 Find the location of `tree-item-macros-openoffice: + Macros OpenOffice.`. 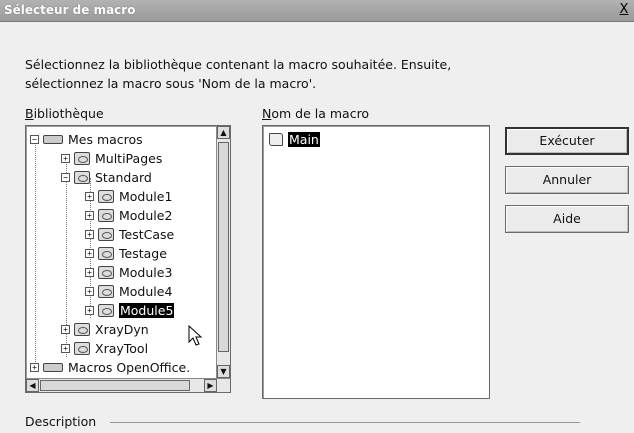

tree-item-macros-openoffice: + Macros OpenOffice. is located at coordinates (110, 367).